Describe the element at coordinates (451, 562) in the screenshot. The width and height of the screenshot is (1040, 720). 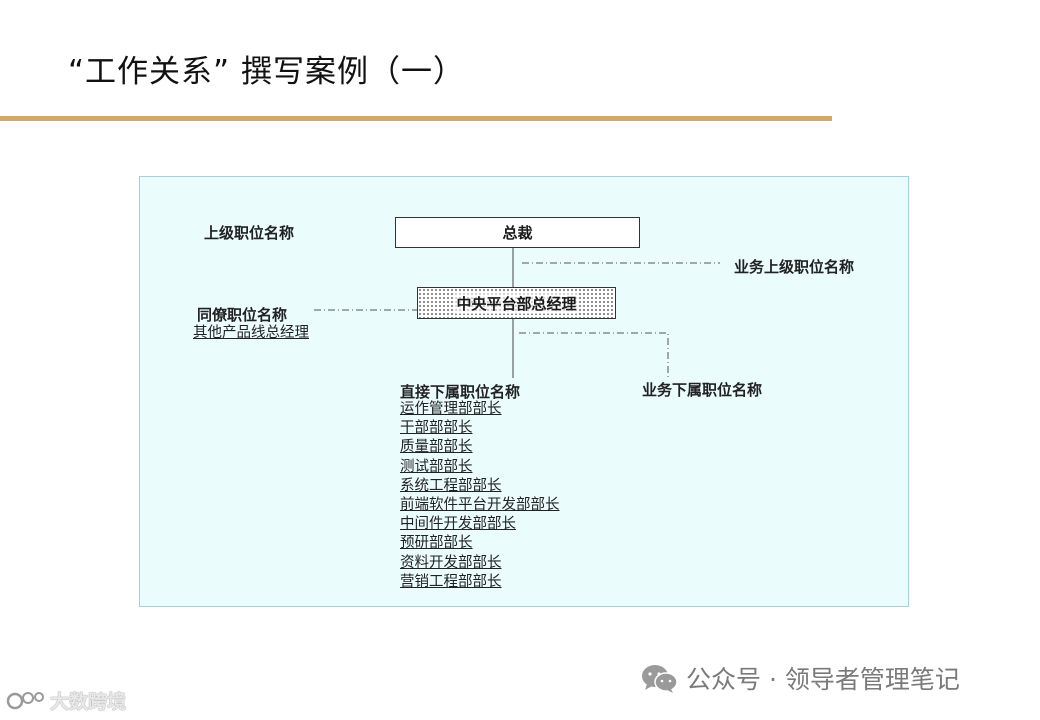
I see `subordinate-item: 资料开发部部长` at that location.